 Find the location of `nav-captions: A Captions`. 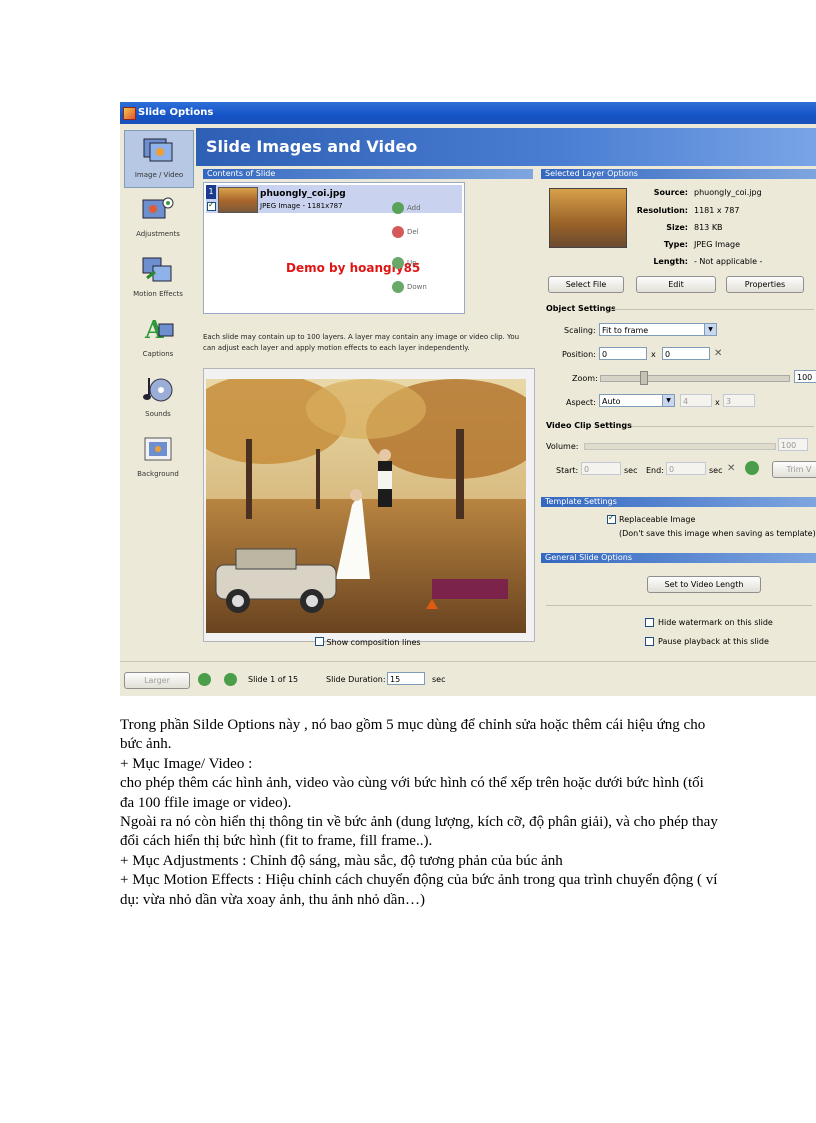

nav-captions: A Captions is located at coordinates (158, 338).